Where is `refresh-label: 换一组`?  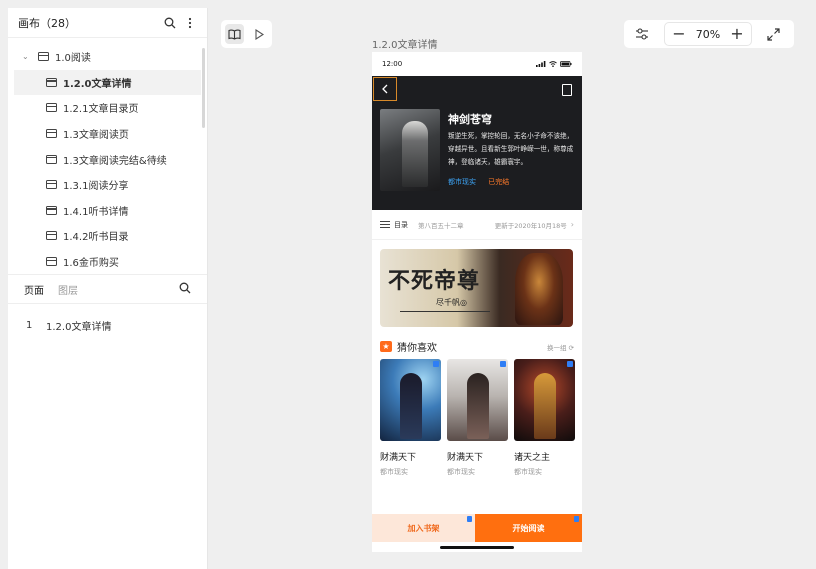 refresh-label: 换一组 is located at coordinates (556, 347).